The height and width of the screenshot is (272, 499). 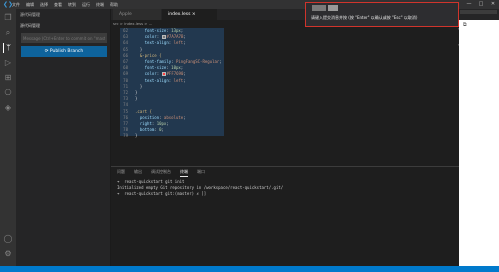 What do you see at coordinates (72, 4) in the screenshot?
I see `menu-go: 转到` at bounding box center [72, 4].